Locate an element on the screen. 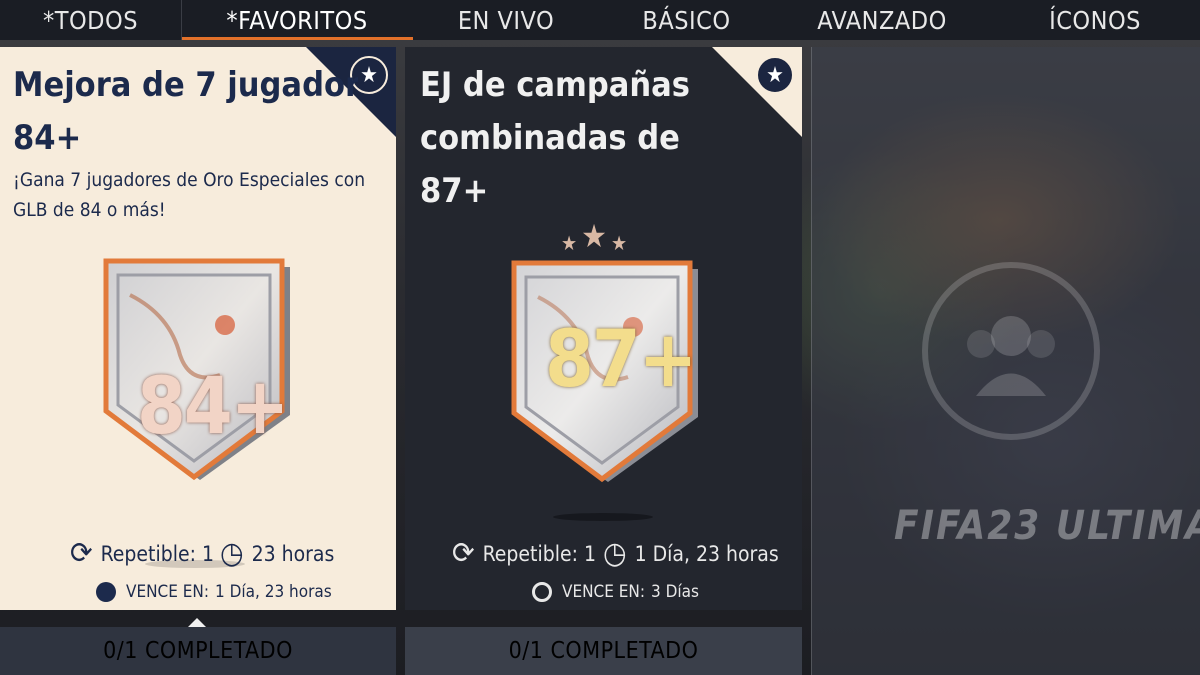  rating-number: 87+ is located at coordinates (621, 360).